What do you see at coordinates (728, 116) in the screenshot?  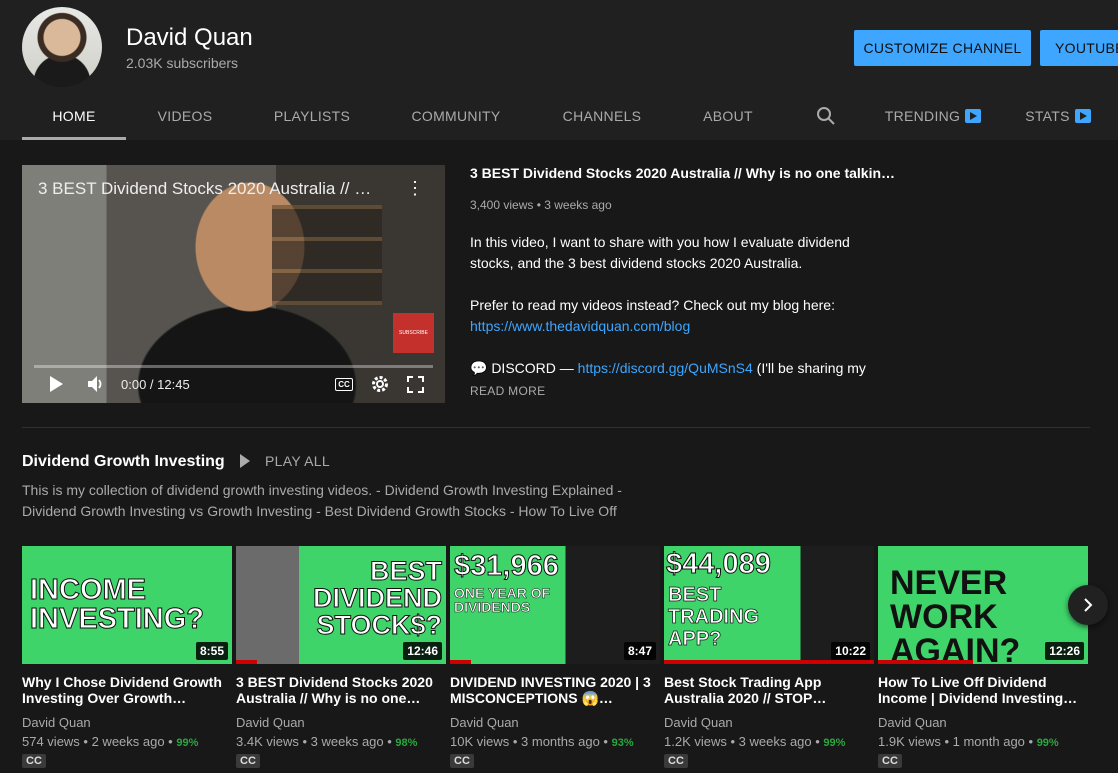 I see `tab-about: ABOUT` at bounding box center [728, 116].